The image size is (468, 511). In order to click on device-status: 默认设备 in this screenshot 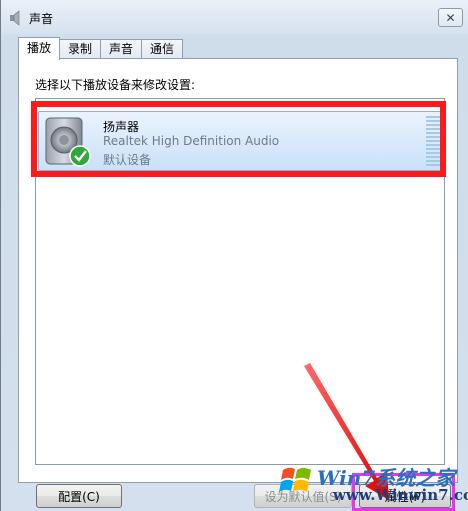, I will do `click(127, 160)`.